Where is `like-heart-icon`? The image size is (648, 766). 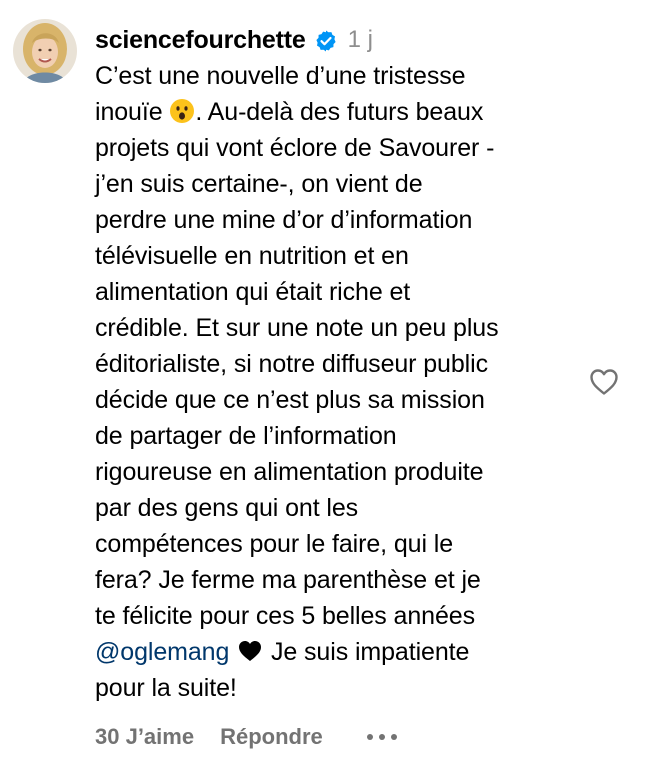 like-heart-icon is located at coordinates (604, 382).